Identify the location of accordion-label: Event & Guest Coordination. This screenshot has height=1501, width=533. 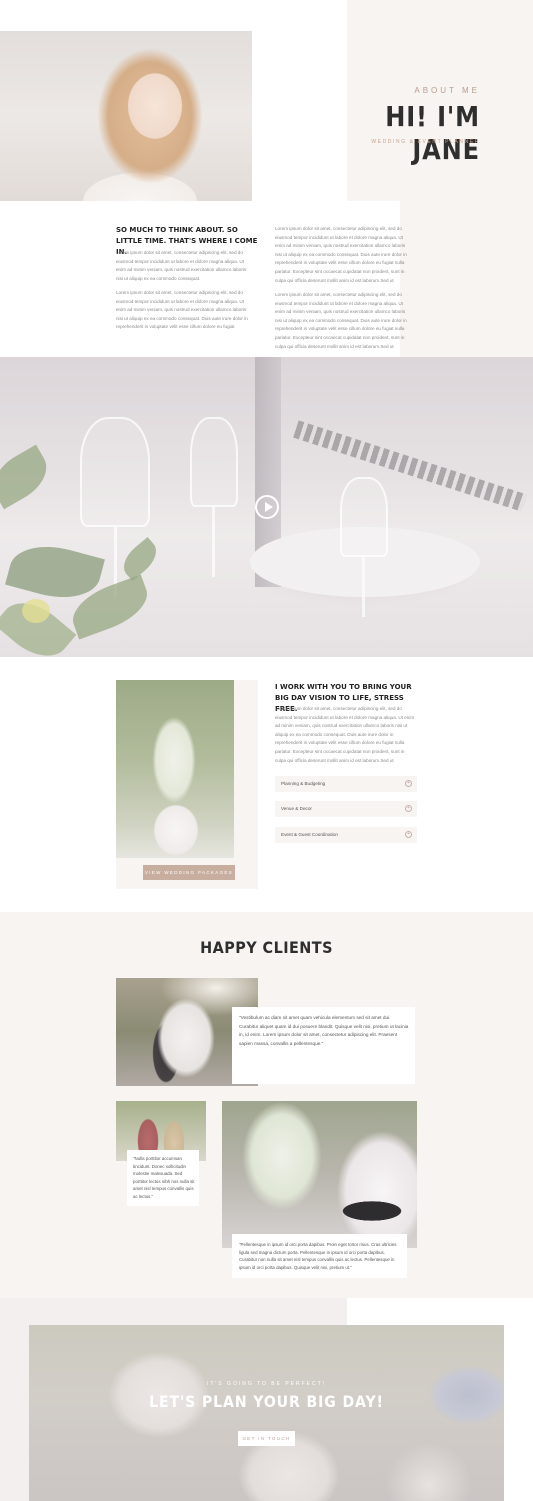
(309, 834).